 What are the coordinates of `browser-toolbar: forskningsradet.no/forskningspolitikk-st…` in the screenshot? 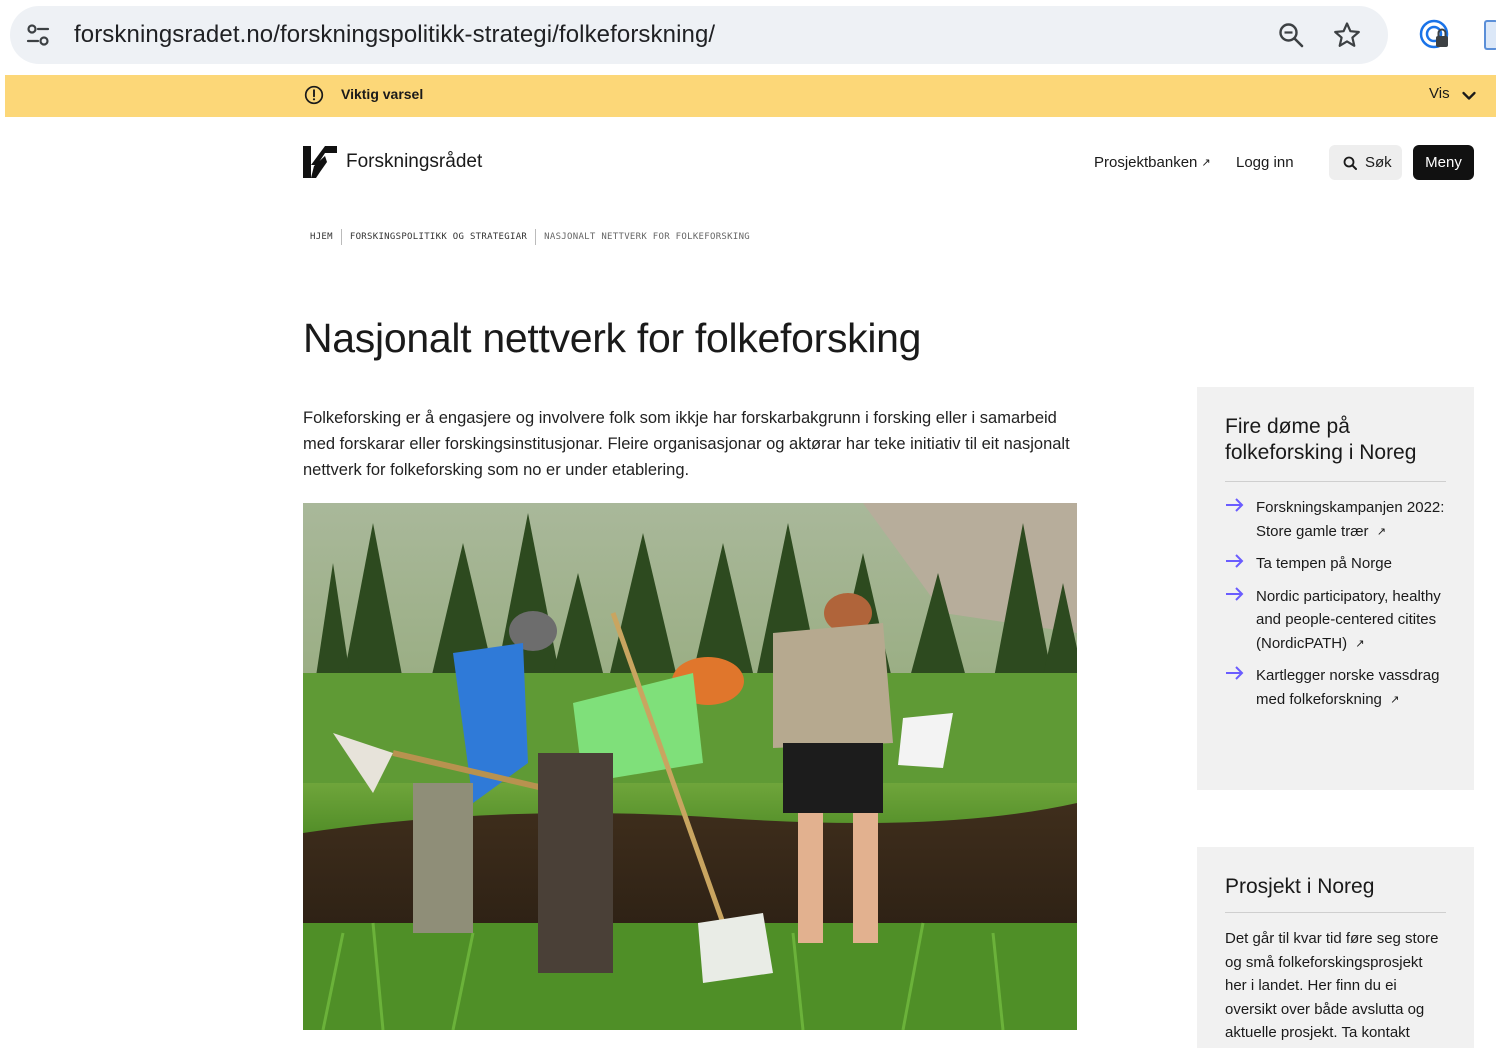 It's located at (748, 36).